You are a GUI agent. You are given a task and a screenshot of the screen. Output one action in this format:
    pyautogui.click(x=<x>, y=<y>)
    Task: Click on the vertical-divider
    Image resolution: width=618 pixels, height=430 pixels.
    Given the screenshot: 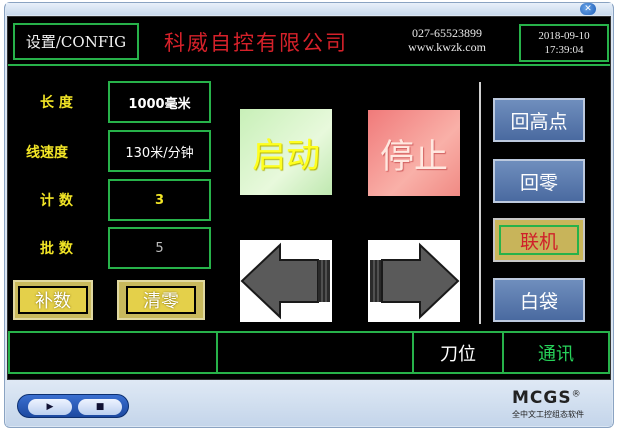 What is the action you would take?
    pyautogui.click(x=480, y=203)
    